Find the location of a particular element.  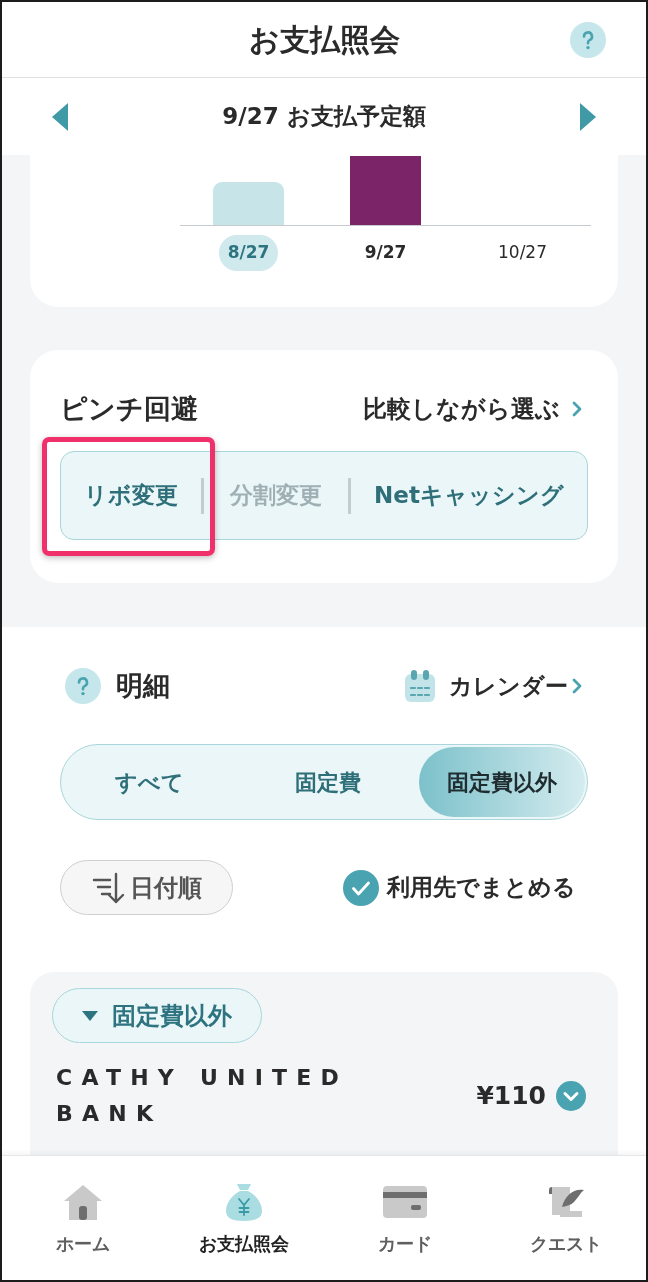

money-bag-icon is located at coordinates (243, 1202).